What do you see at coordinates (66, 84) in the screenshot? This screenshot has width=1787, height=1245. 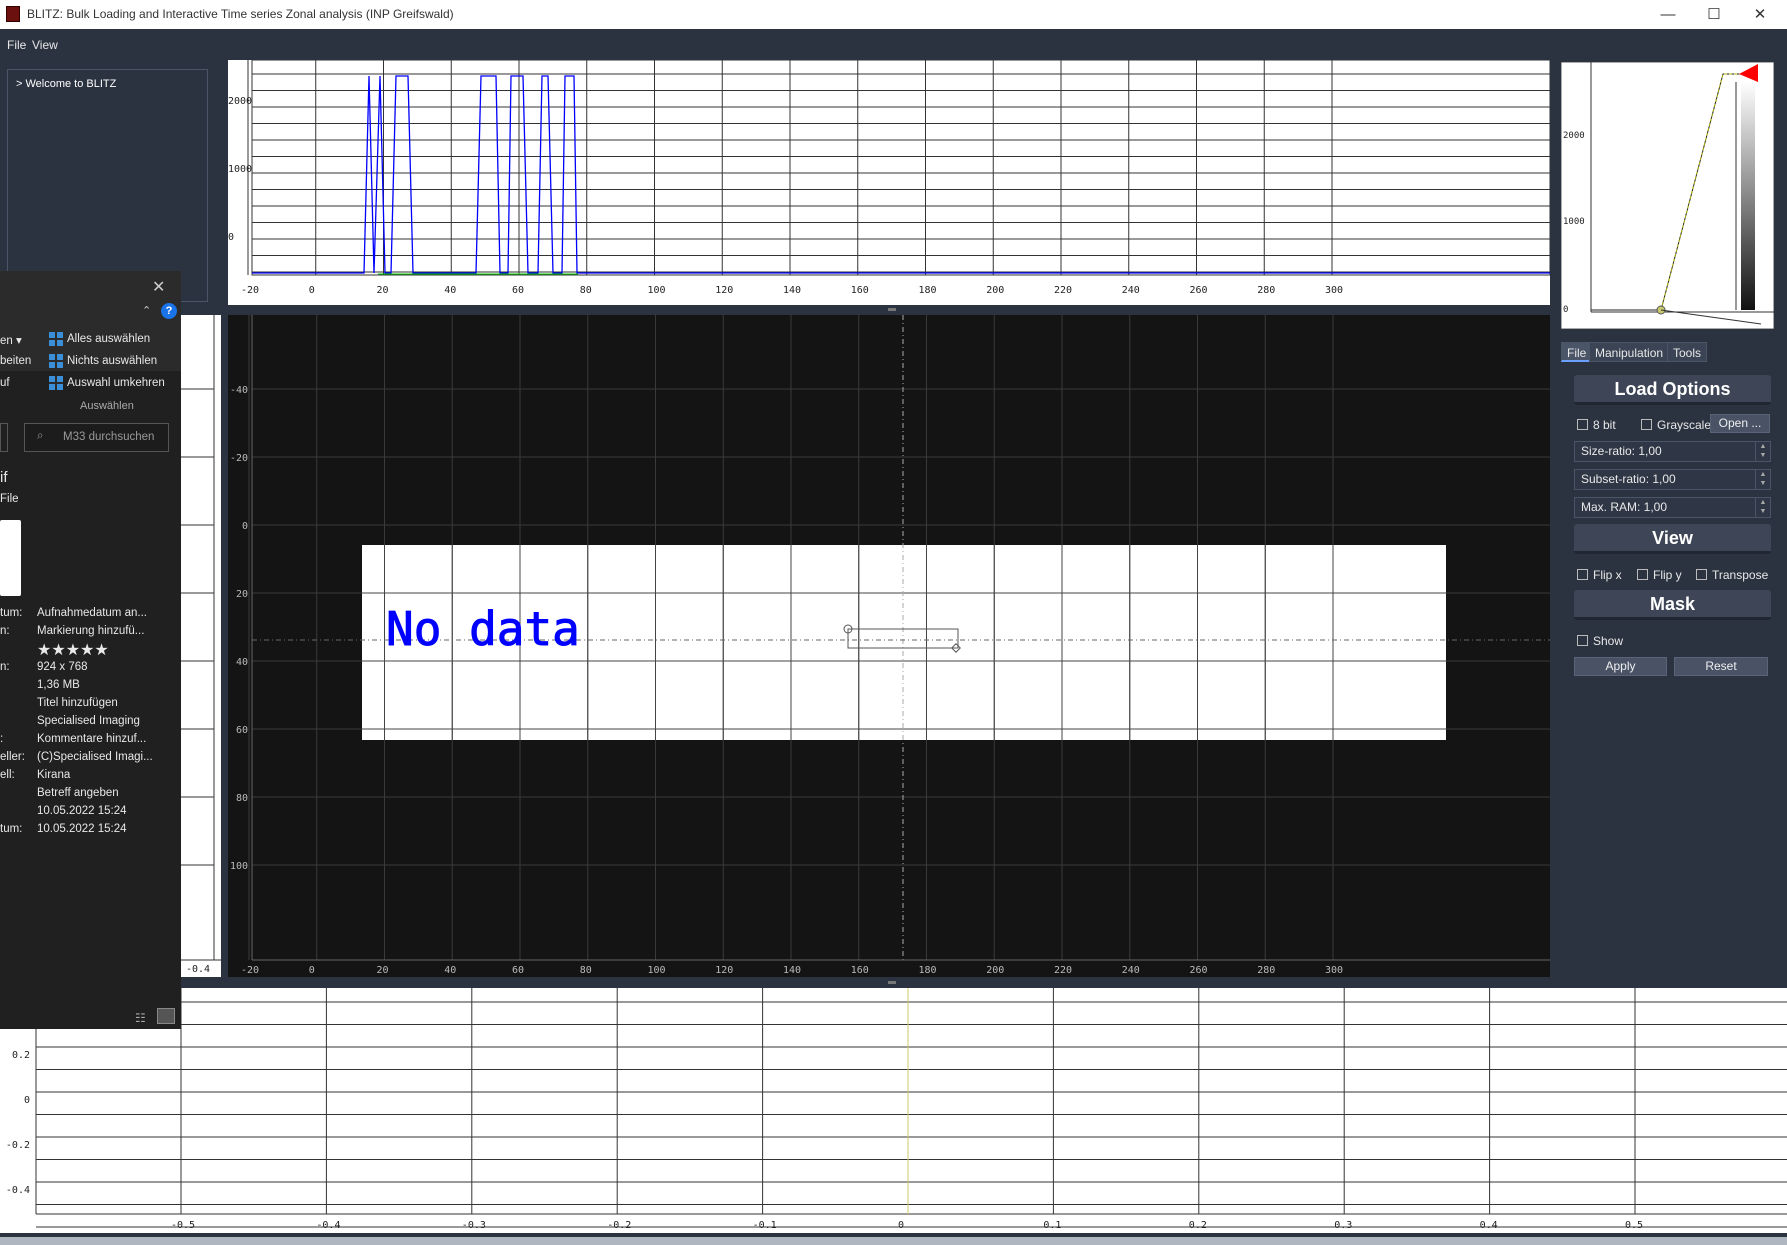 I see `log-text: > Welcome to BLITZ` at bounding box center [66, 84].